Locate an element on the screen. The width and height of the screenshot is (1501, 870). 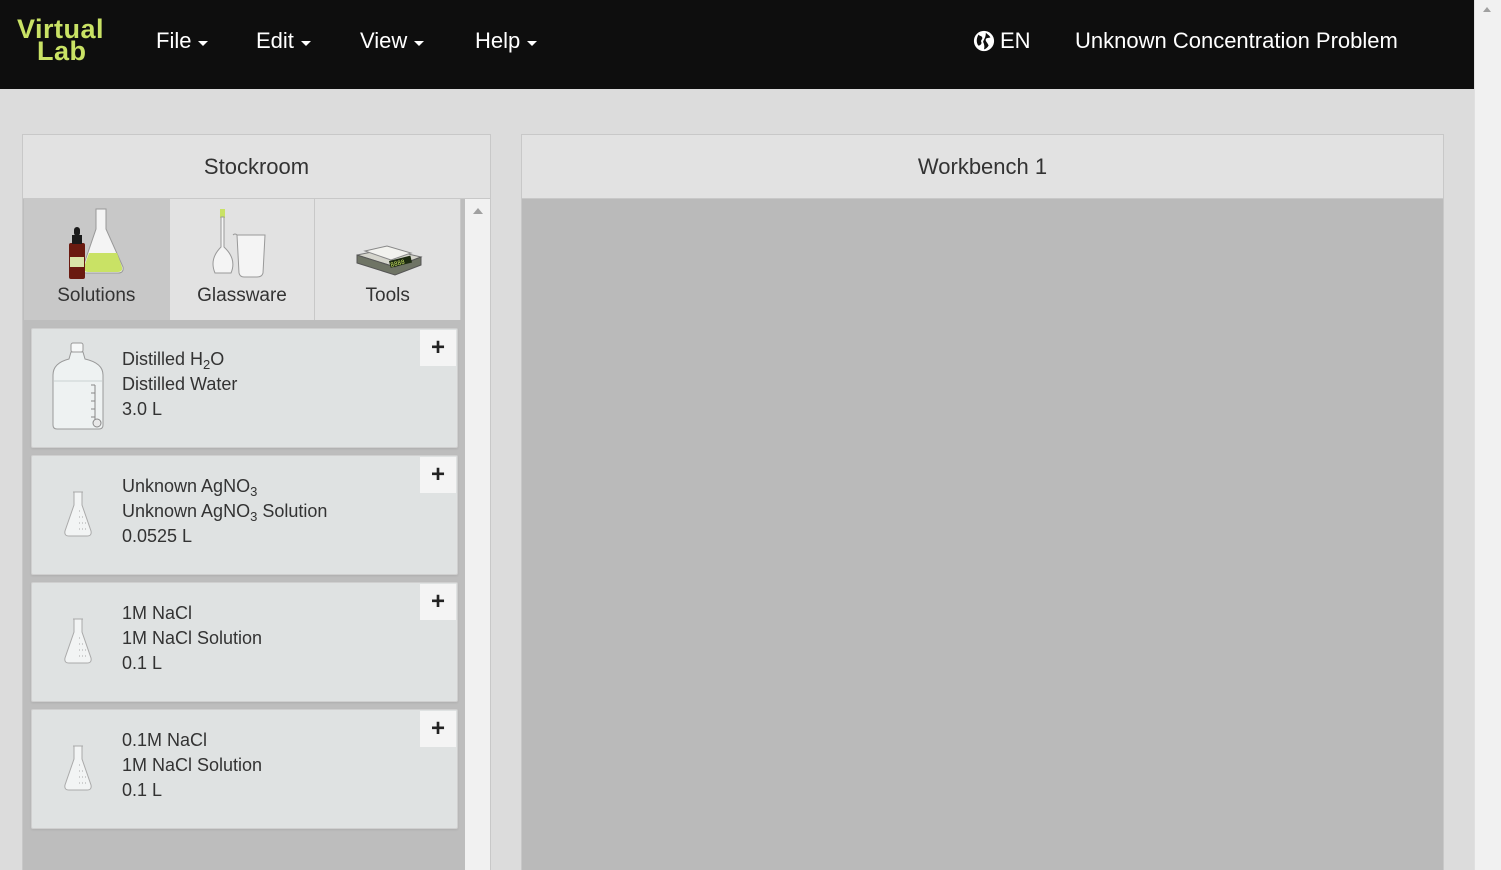
list-item: 0.1M NaCl 1M NaCl Solution 0.1 L + is located at coordinates (244, 769).